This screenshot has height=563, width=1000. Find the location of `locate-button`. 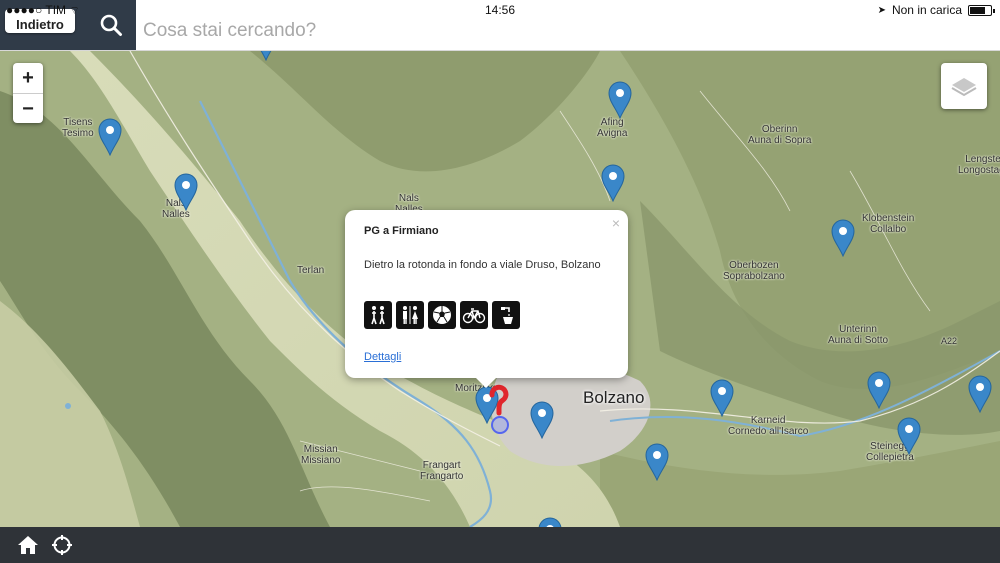

locate-button is located at coordinates (62, 545).